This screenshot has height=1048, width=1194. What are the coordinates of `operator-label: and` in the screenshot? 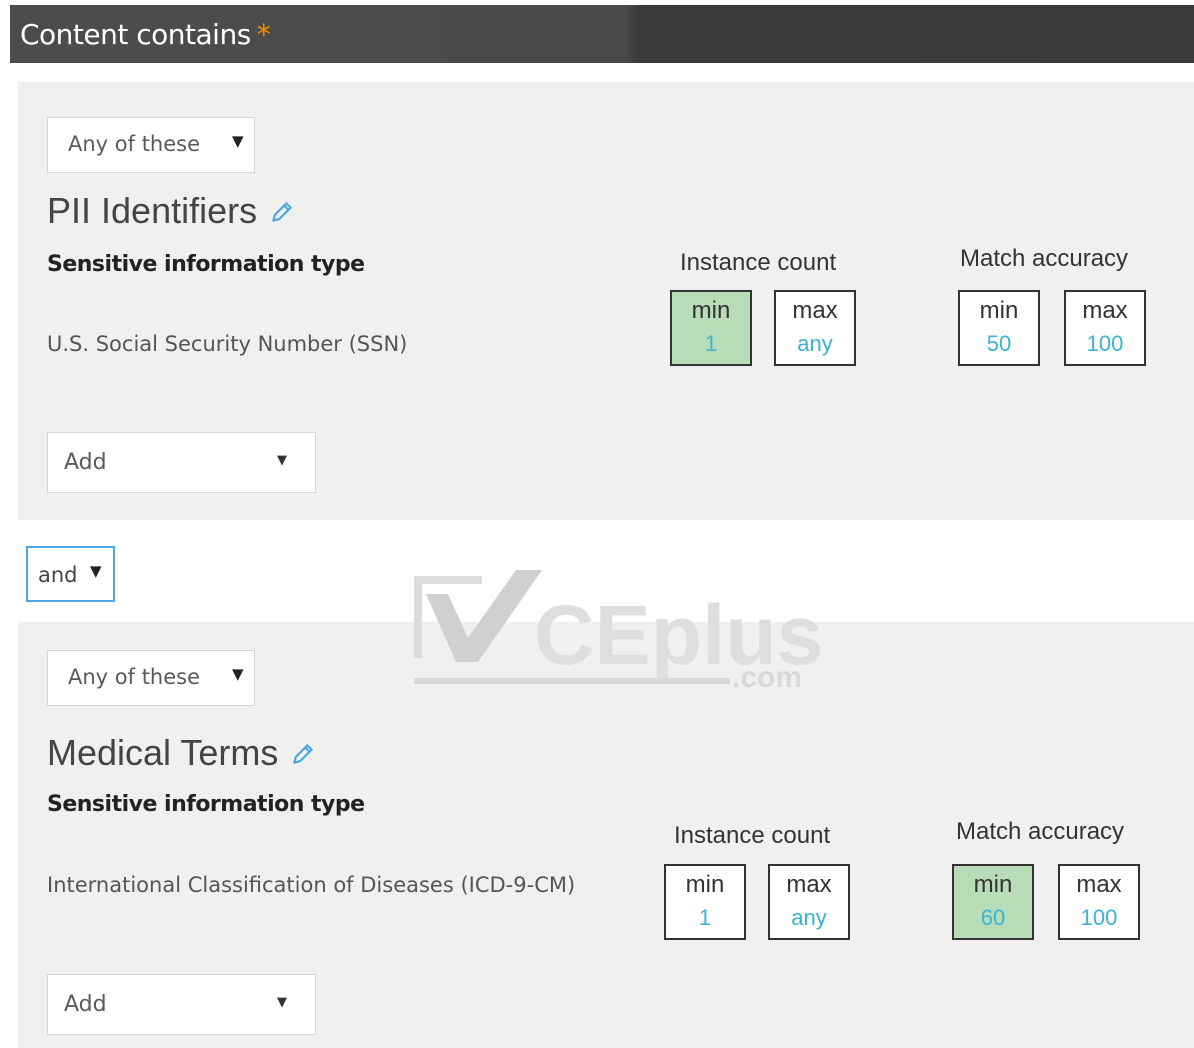 It's located at (58, 575).